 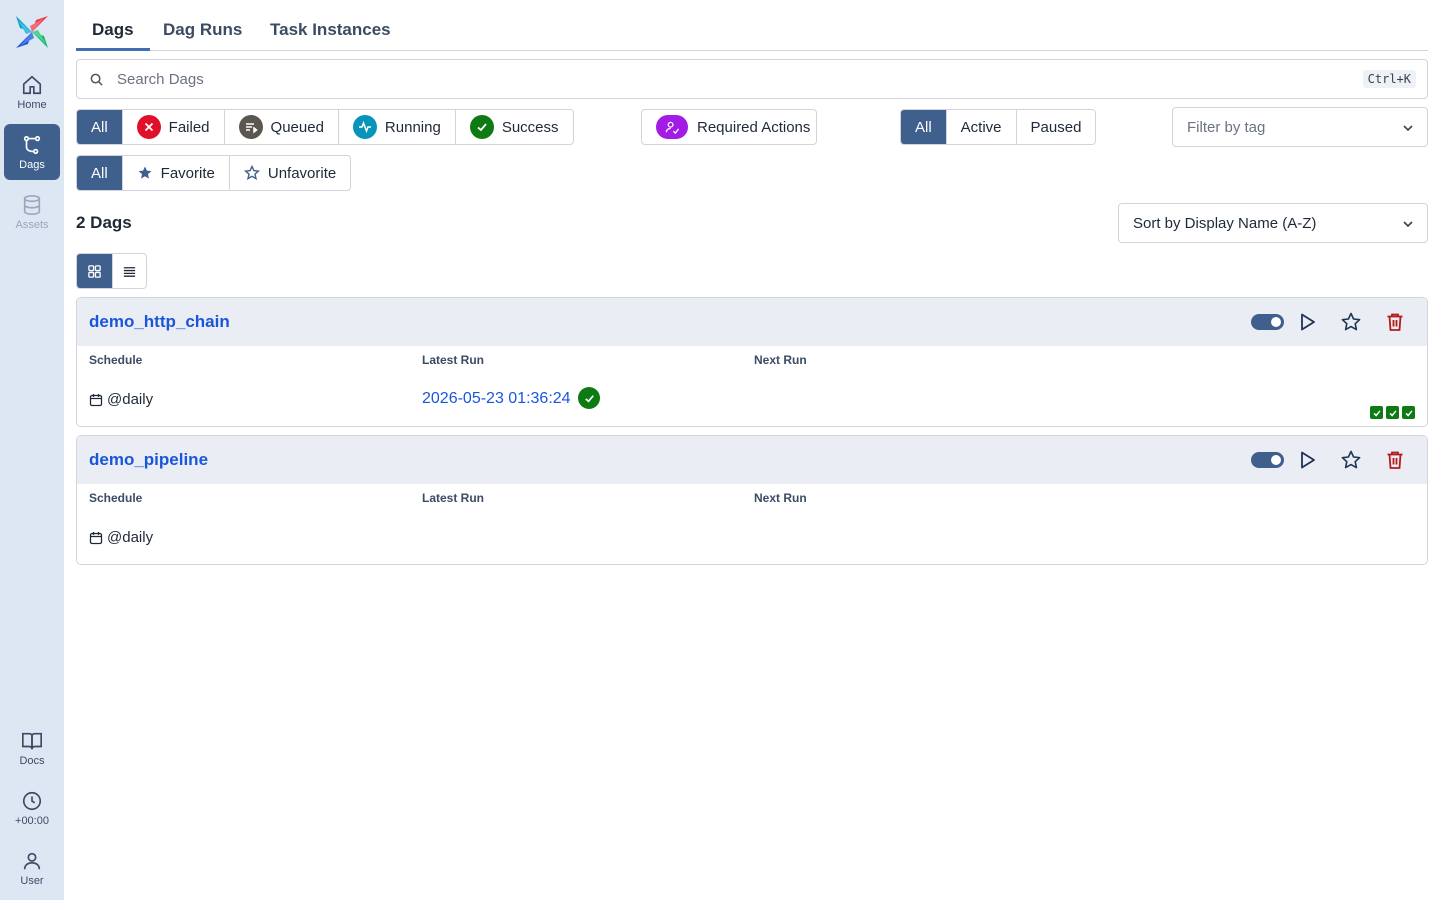 I want to click on search-bar: Ctrl+K, so click(x=752, y=79).